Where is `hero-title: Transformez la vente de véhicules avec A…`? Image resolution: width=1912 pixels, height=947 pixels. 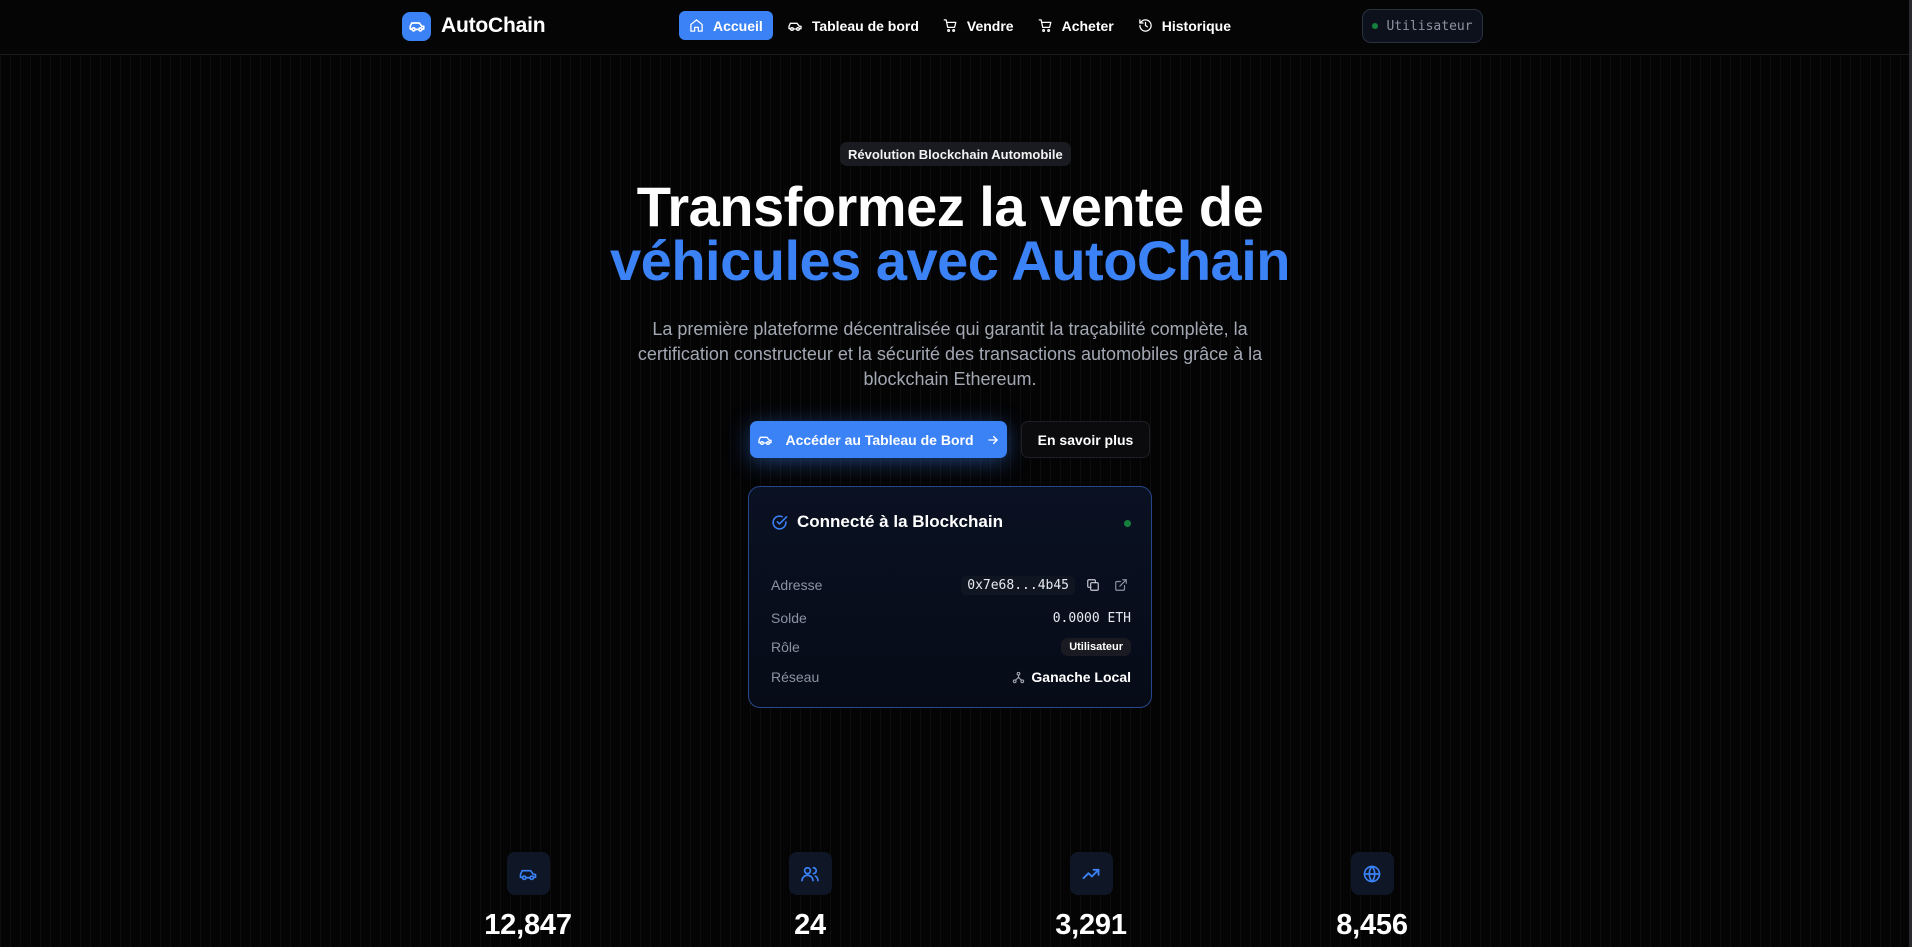
hero-title: Transformez la vente de véhicules avec A… is located at coordinates (950, 233).